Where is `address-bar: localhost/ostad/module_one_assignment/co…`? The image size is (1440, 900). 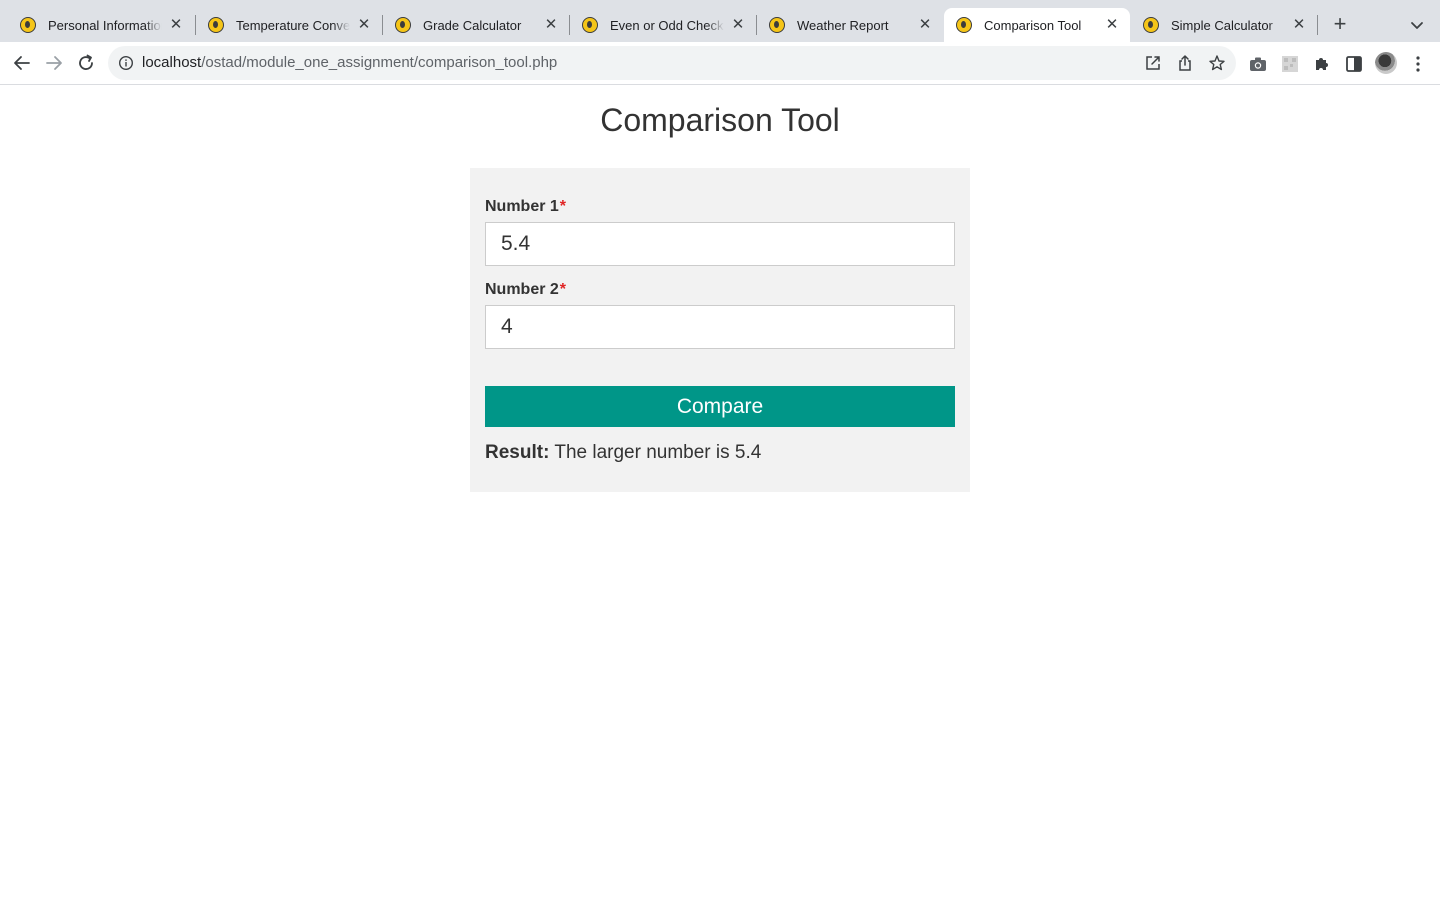 address-bar: localhost/ostad/module_one_assignment/co… is located at coordinates (672, 63).